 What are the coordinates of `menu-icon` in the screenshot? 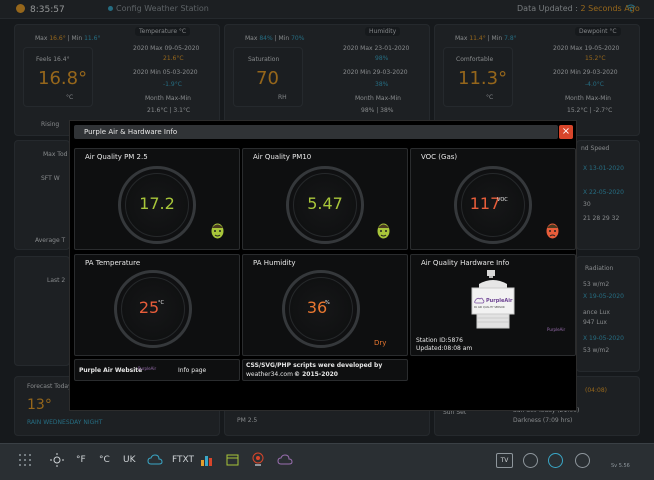 It's located at (582, 460).